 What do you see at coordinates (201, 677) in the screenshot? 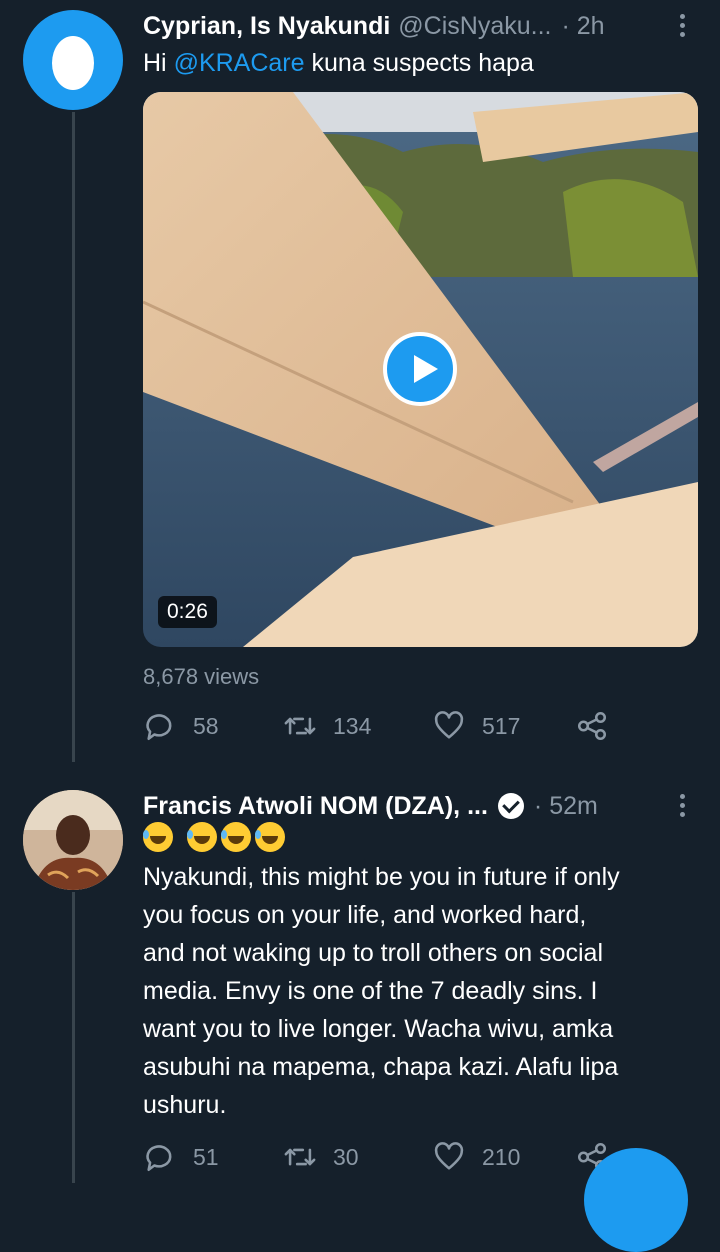
I see `view-count: 8,678 views` at bounding box center [201, 677].